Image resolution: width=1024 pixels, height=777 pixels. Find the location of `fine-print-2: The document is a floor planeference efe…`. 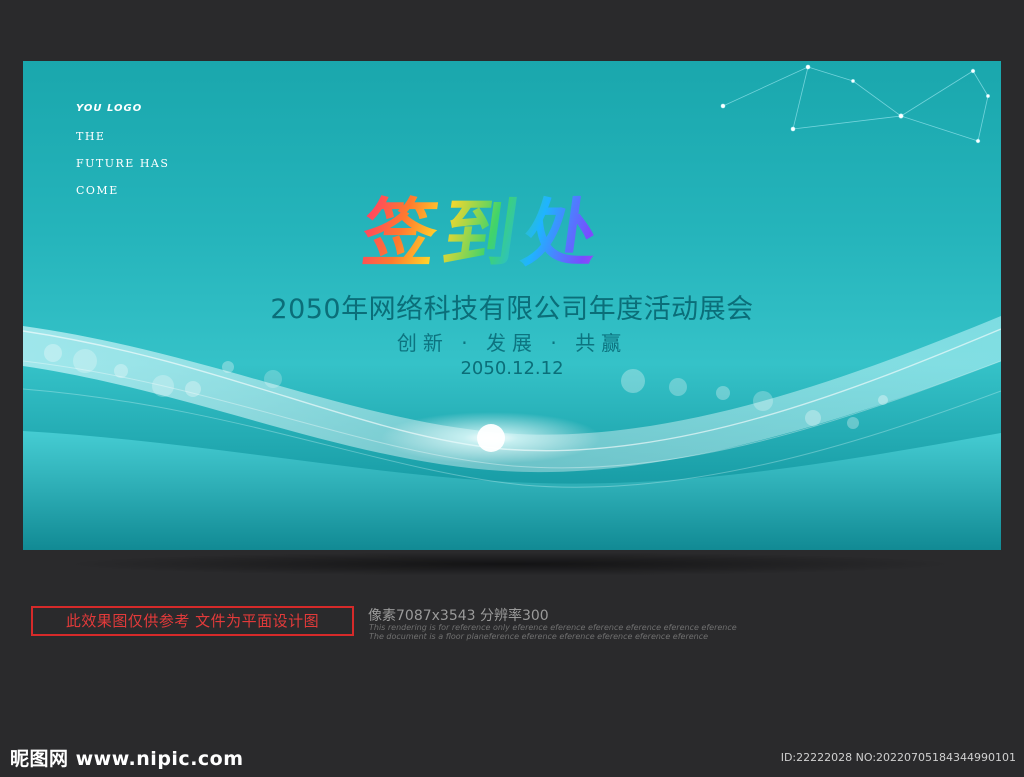

fine-print-2: The document is a floor planeference efe… is located at coordinates (539, 636).